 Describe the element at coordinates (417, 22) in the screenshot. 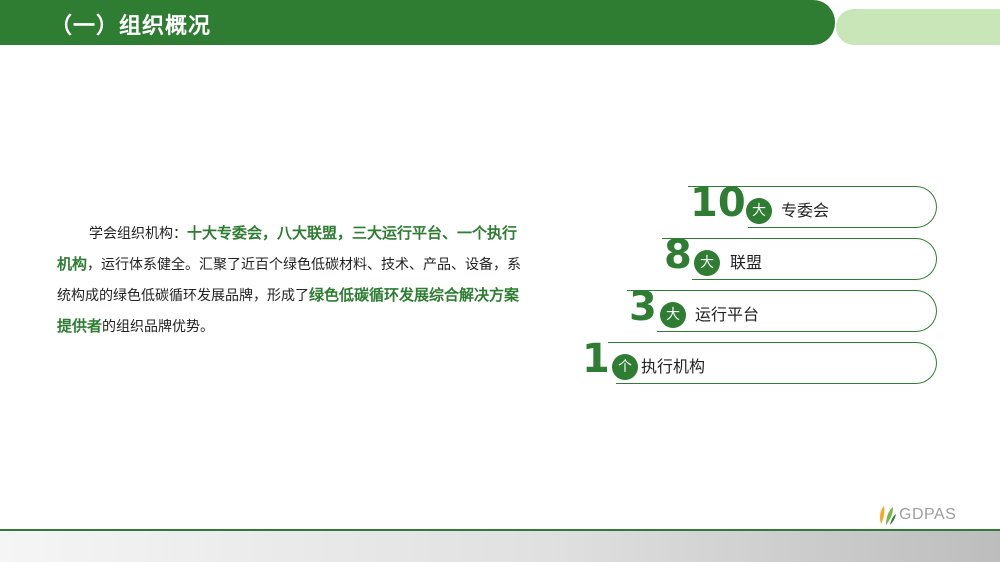

I see `title-bar: （一）组织概况` at that location.